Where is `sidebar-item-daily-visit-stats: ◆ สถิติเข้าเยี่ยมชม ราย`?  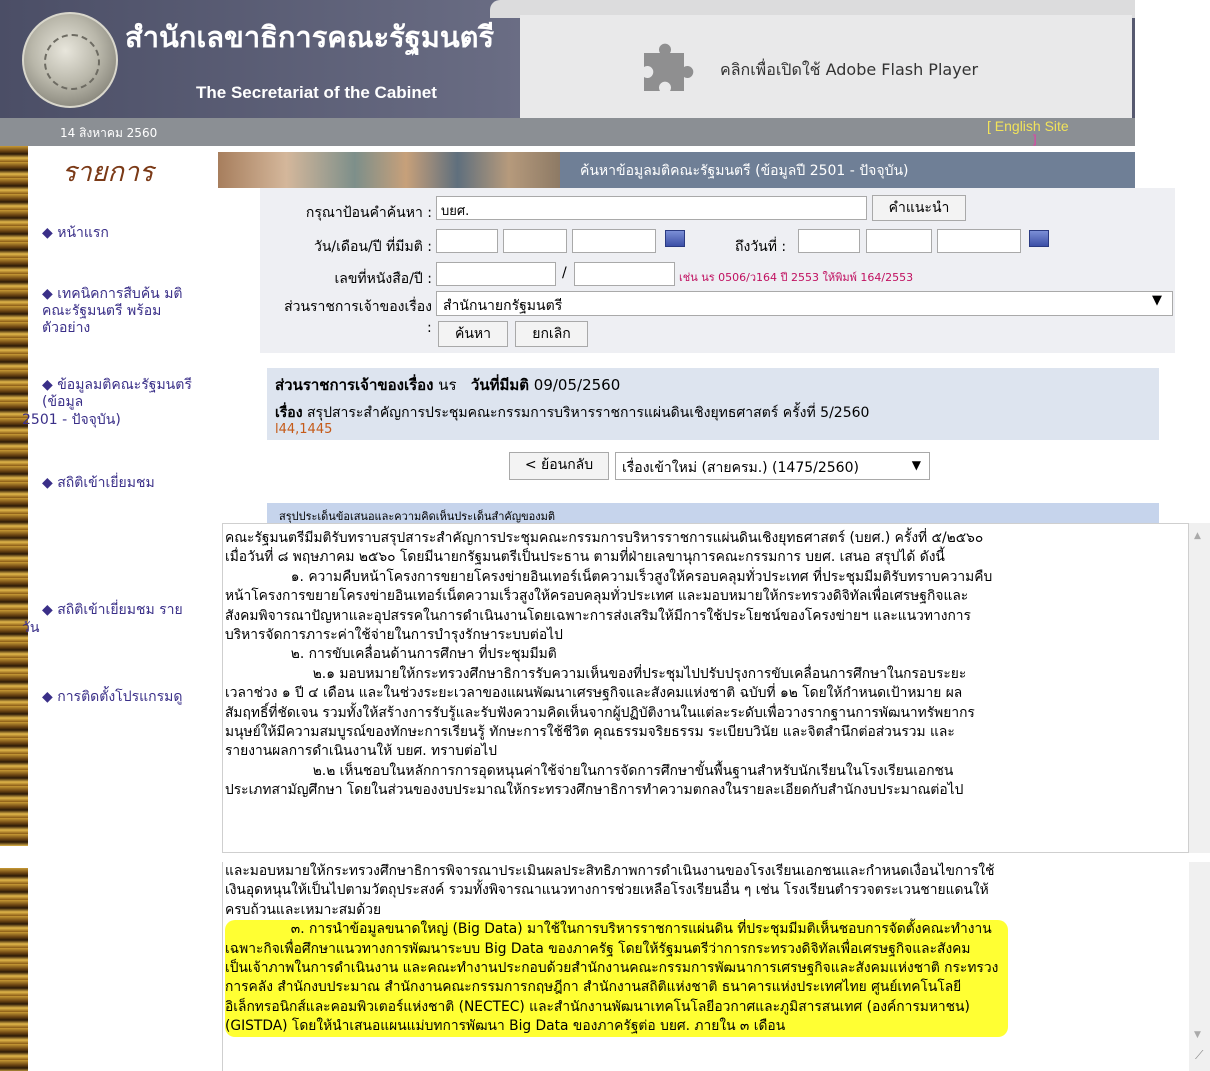 sidebar-item-daily-visit-stats: ◆ สถิติเข้าเยี่ยมชม ราย is located at coordinates (122, 610).